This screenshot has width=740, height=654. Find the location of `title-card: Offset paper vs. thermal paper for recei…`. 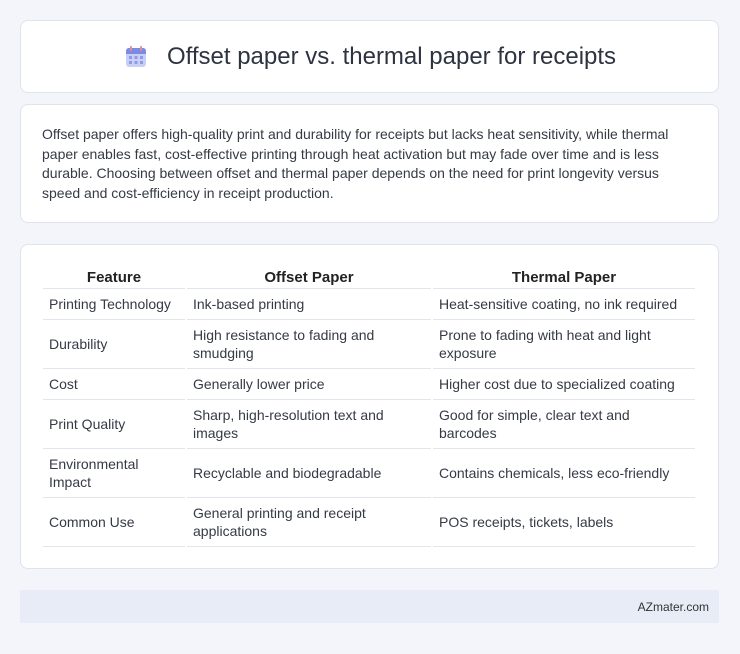

title-card: Offset paper vs. thermal paper for recei… is located at coordinates (369, 56).